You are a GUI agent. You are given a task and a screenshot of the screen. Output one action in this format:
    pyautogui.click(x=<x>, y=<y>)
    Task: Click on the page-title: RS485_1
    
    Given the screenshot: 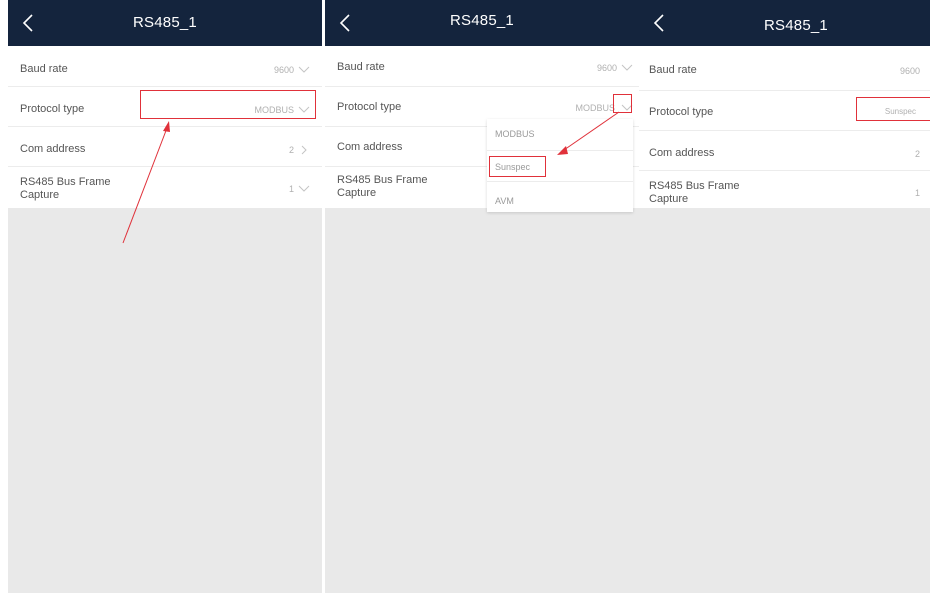 What is the action you would take?
    pyautogui.click(x=796, y=25)
    